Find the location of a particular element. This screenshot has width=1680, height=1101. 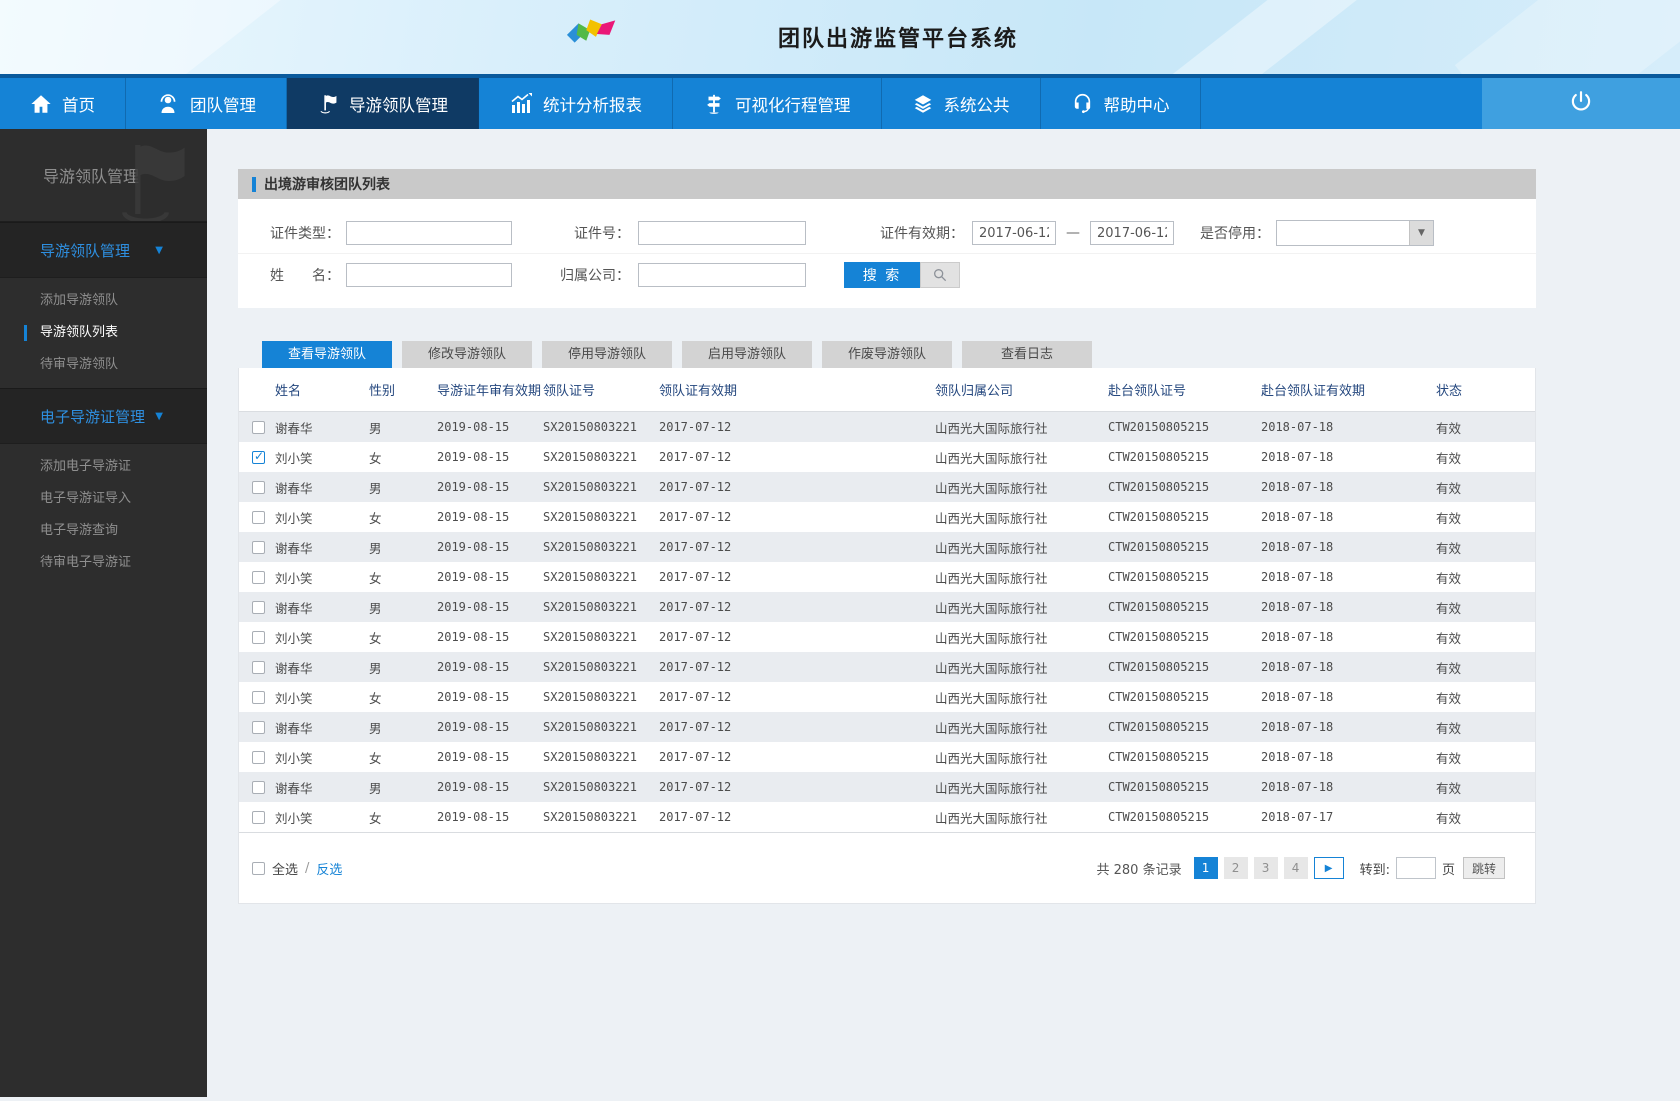

nav-item-visual: 可视化行程管理 is located at coordinates (777, 103).